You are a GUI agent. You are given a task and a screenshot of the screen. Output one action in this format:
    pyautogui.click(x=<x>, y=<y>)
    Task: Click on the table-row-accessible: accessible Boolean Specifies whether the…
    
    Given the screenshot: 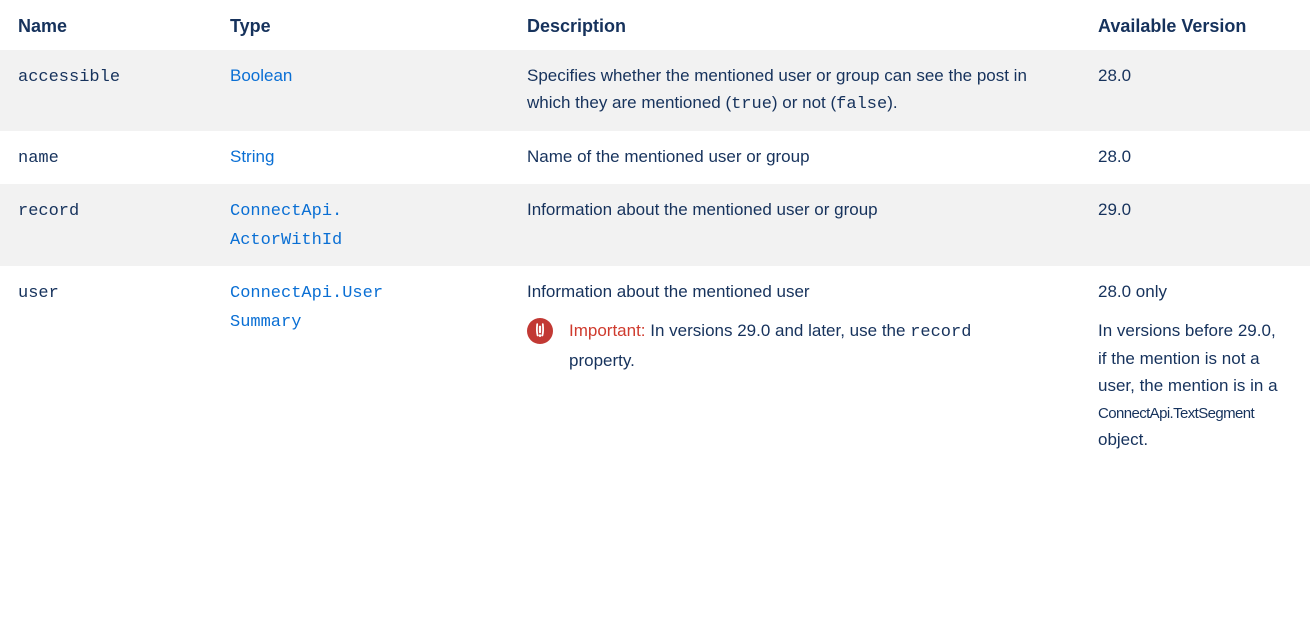 What is the action you would take?
    pyautogui.click(x=655, y=90)
    